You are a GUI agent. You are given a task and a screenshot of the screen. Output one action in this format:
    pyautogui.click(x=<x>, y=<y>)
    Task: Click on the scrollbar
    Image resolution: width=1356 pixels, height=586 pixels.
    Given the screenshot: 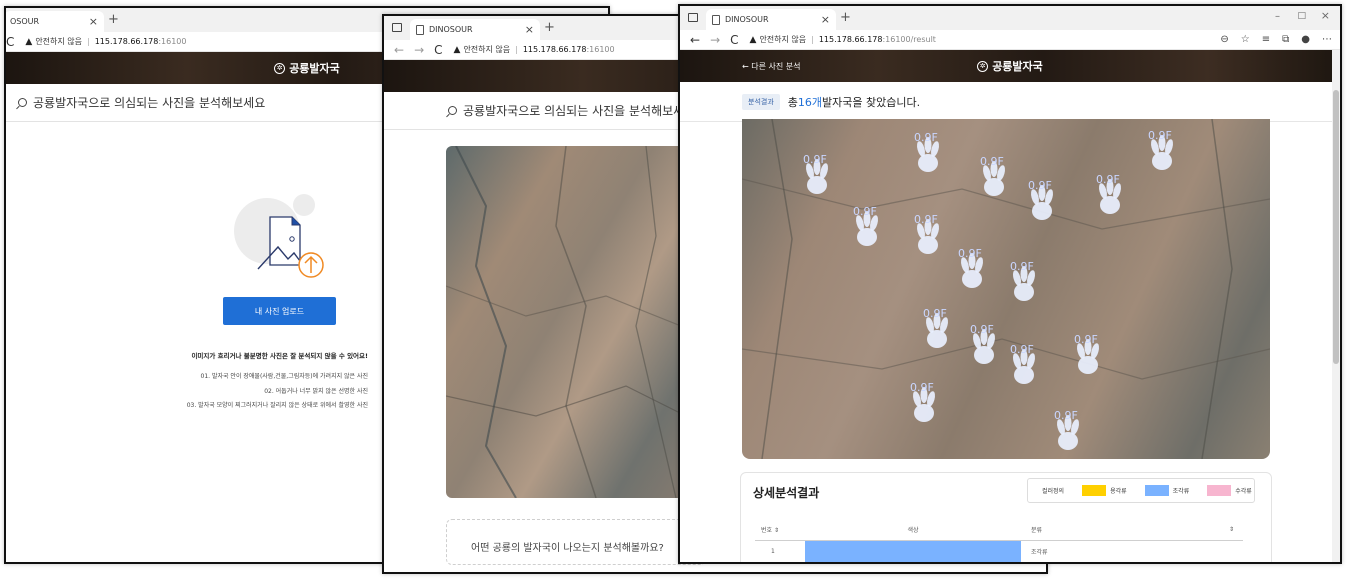 What is the action you would take?
    pyautogui.click(x=1336, y=306)
    